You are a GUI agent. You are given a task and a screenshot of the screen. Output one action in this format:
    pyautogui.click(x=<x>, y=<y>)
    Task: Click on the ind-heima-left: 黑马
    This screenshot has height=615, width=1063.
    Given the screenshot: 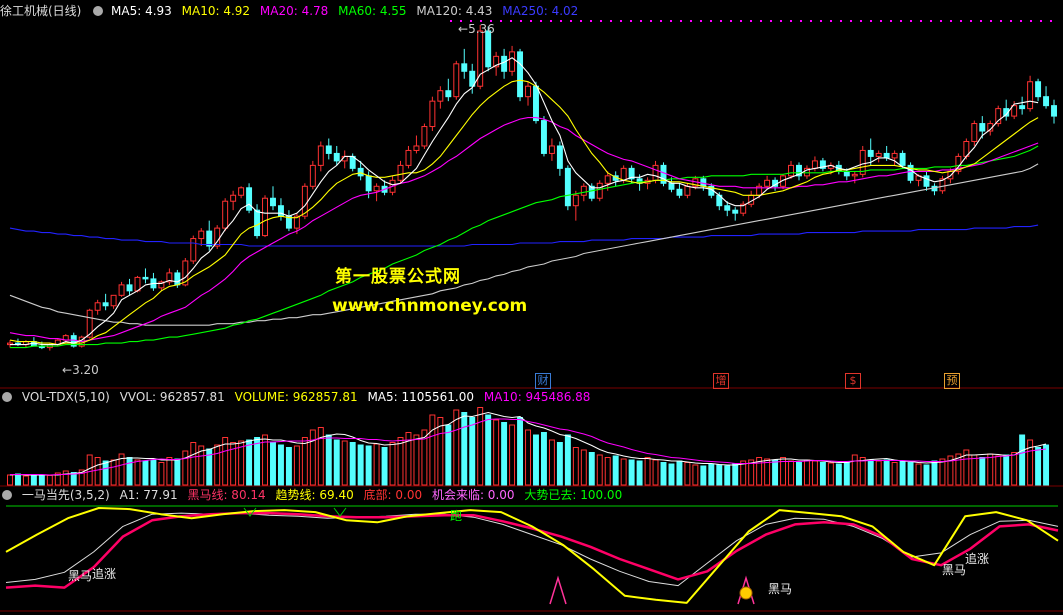 What is the action you would take?
    pyautogui.click(x=80, y=576)
    